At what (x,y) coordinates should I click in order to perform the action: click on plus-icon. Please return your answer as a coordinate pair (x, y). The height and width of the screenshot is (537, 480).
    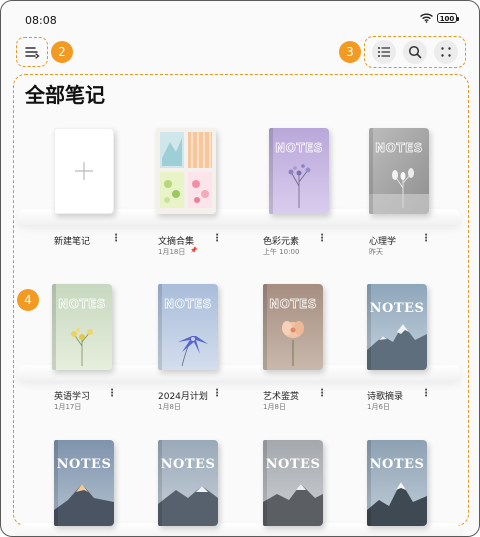
    Looking at the image, I should click on (84, 171).